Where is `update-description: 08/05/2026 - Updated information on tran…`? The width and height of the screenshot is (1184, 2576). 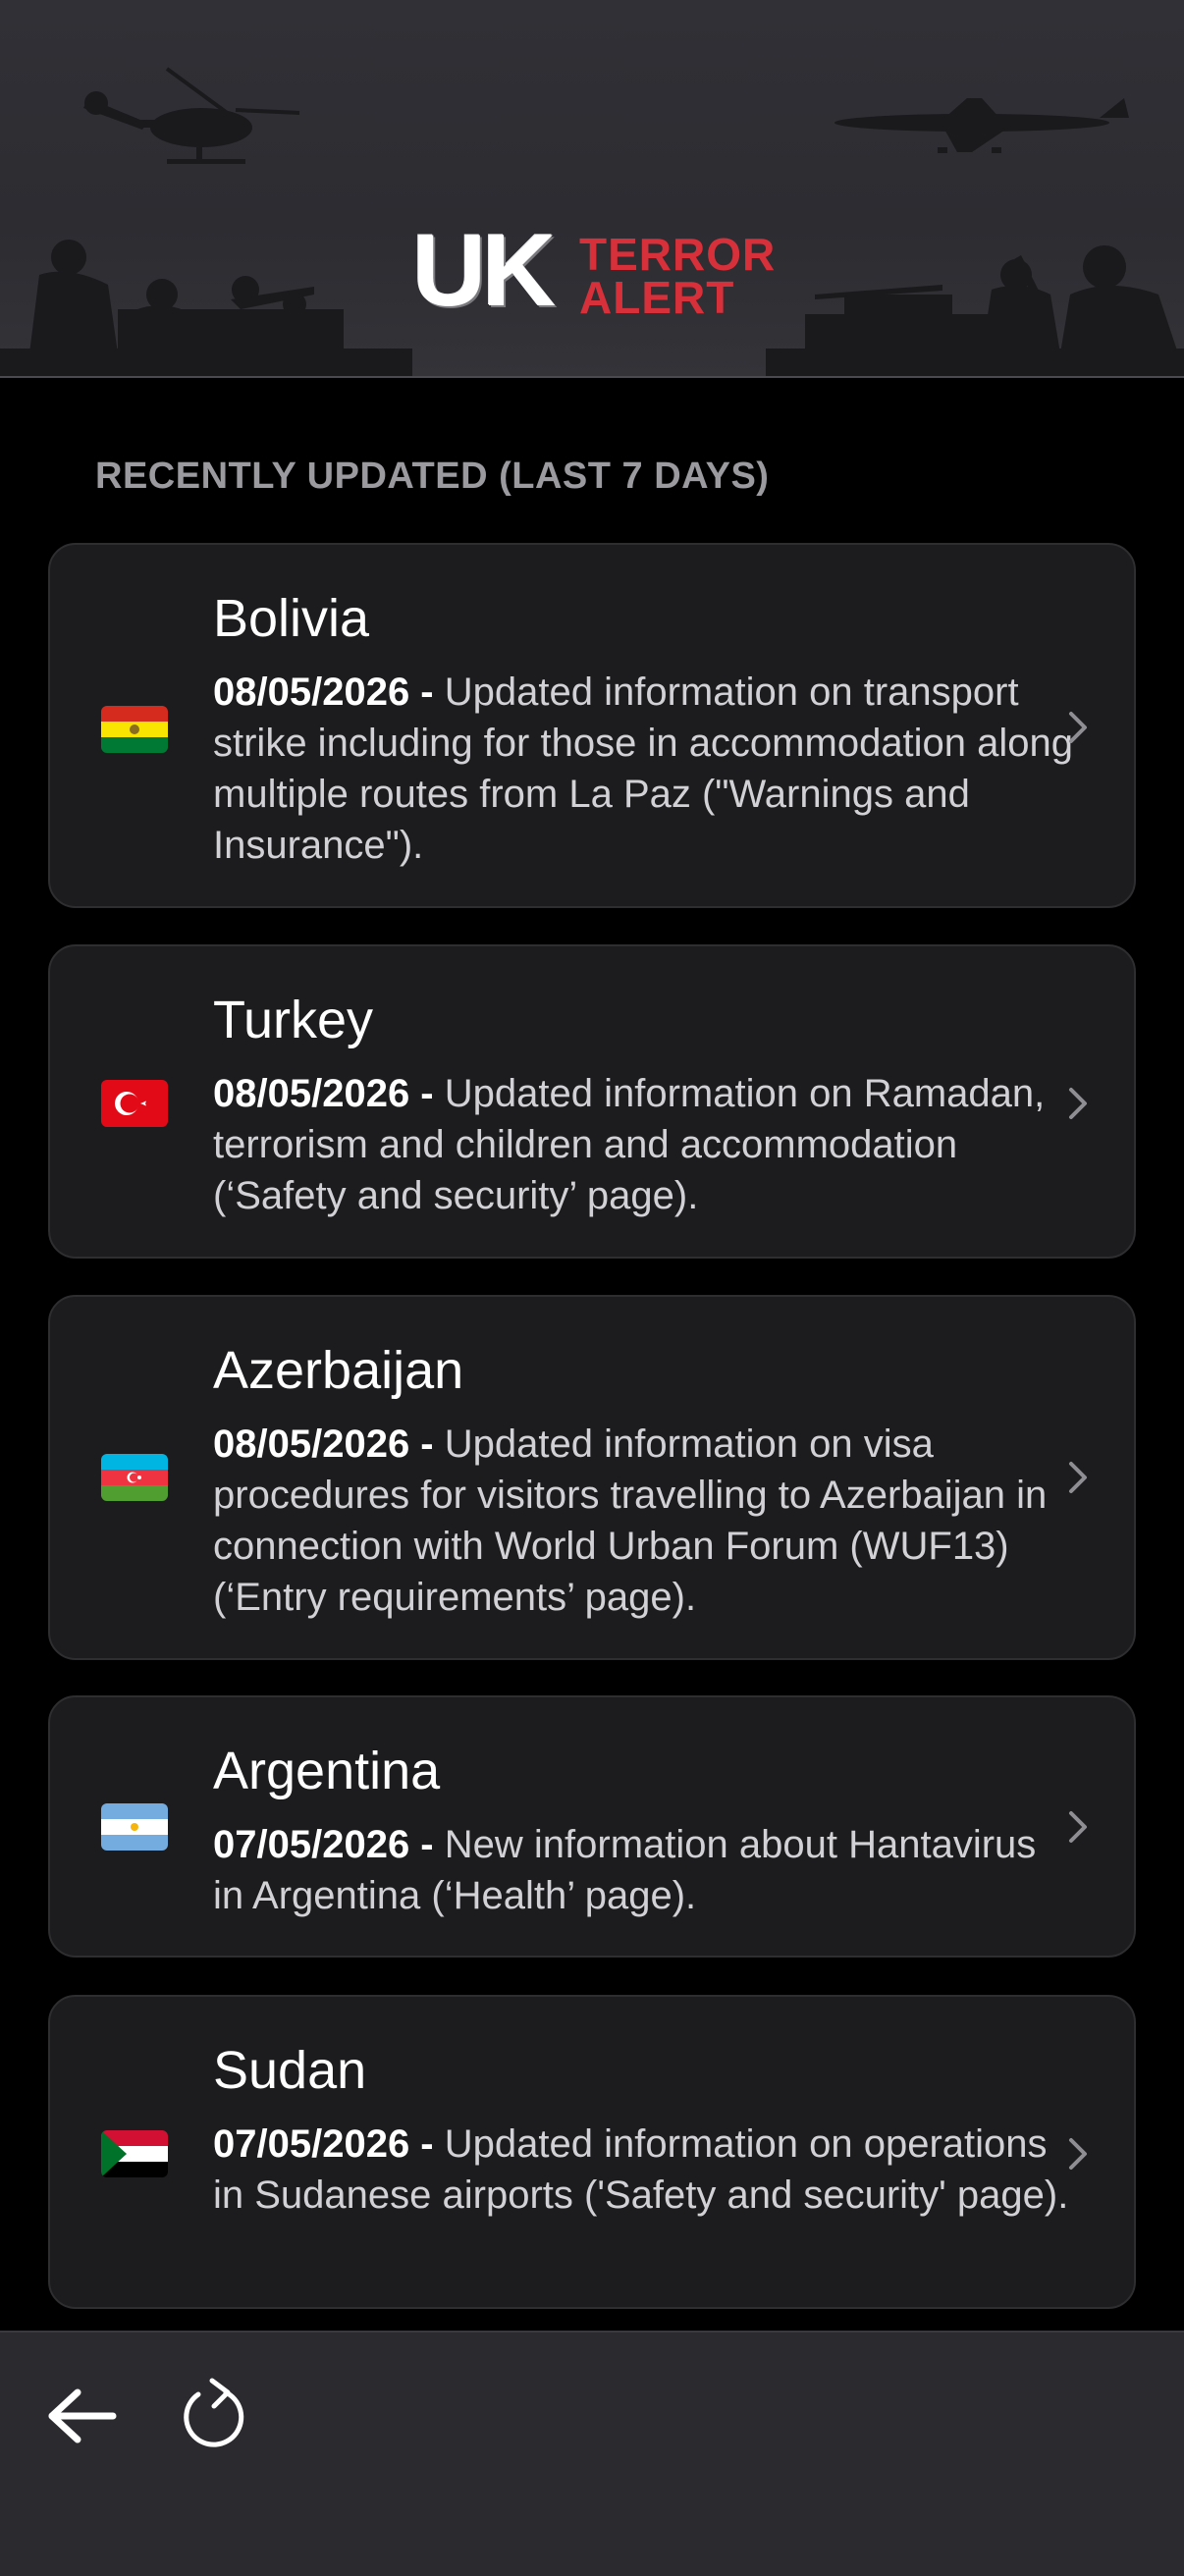
update-description: 08/05/2026 - Updated information on tran… is located at coordinates (645, 769).